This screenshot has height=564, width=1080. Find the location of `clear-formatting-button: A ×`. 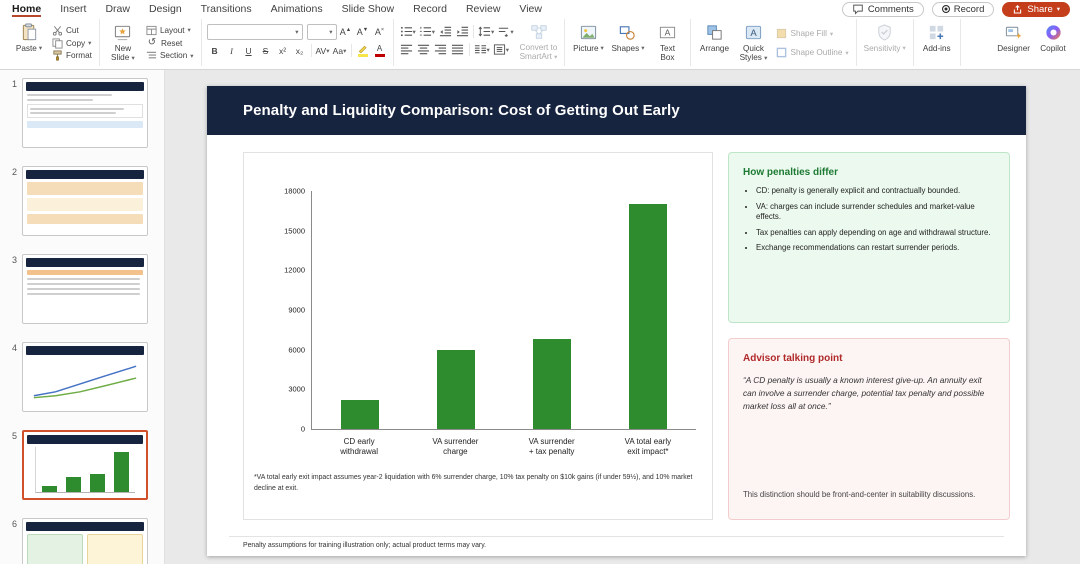

clear-formatting-button: A × is located at coordinates (380, 32).